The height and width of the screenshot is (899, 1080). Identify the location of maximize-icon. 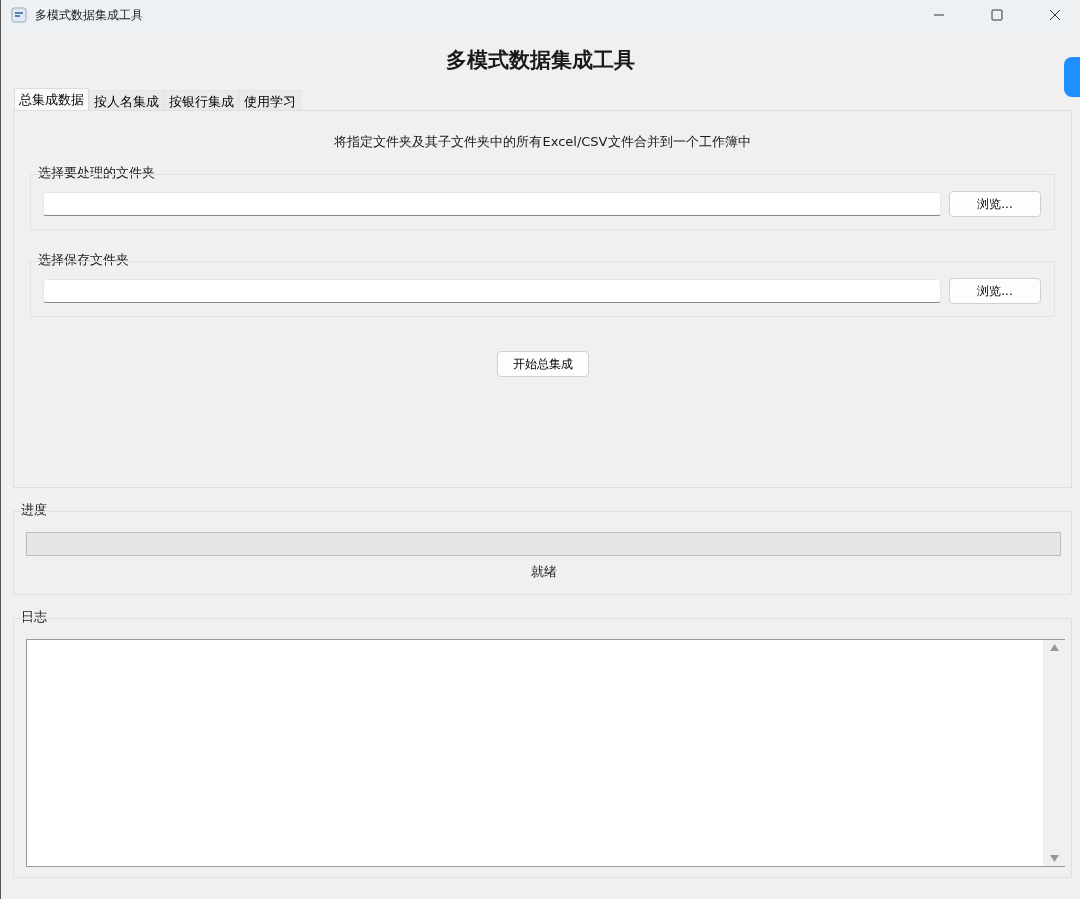
(997, 15).